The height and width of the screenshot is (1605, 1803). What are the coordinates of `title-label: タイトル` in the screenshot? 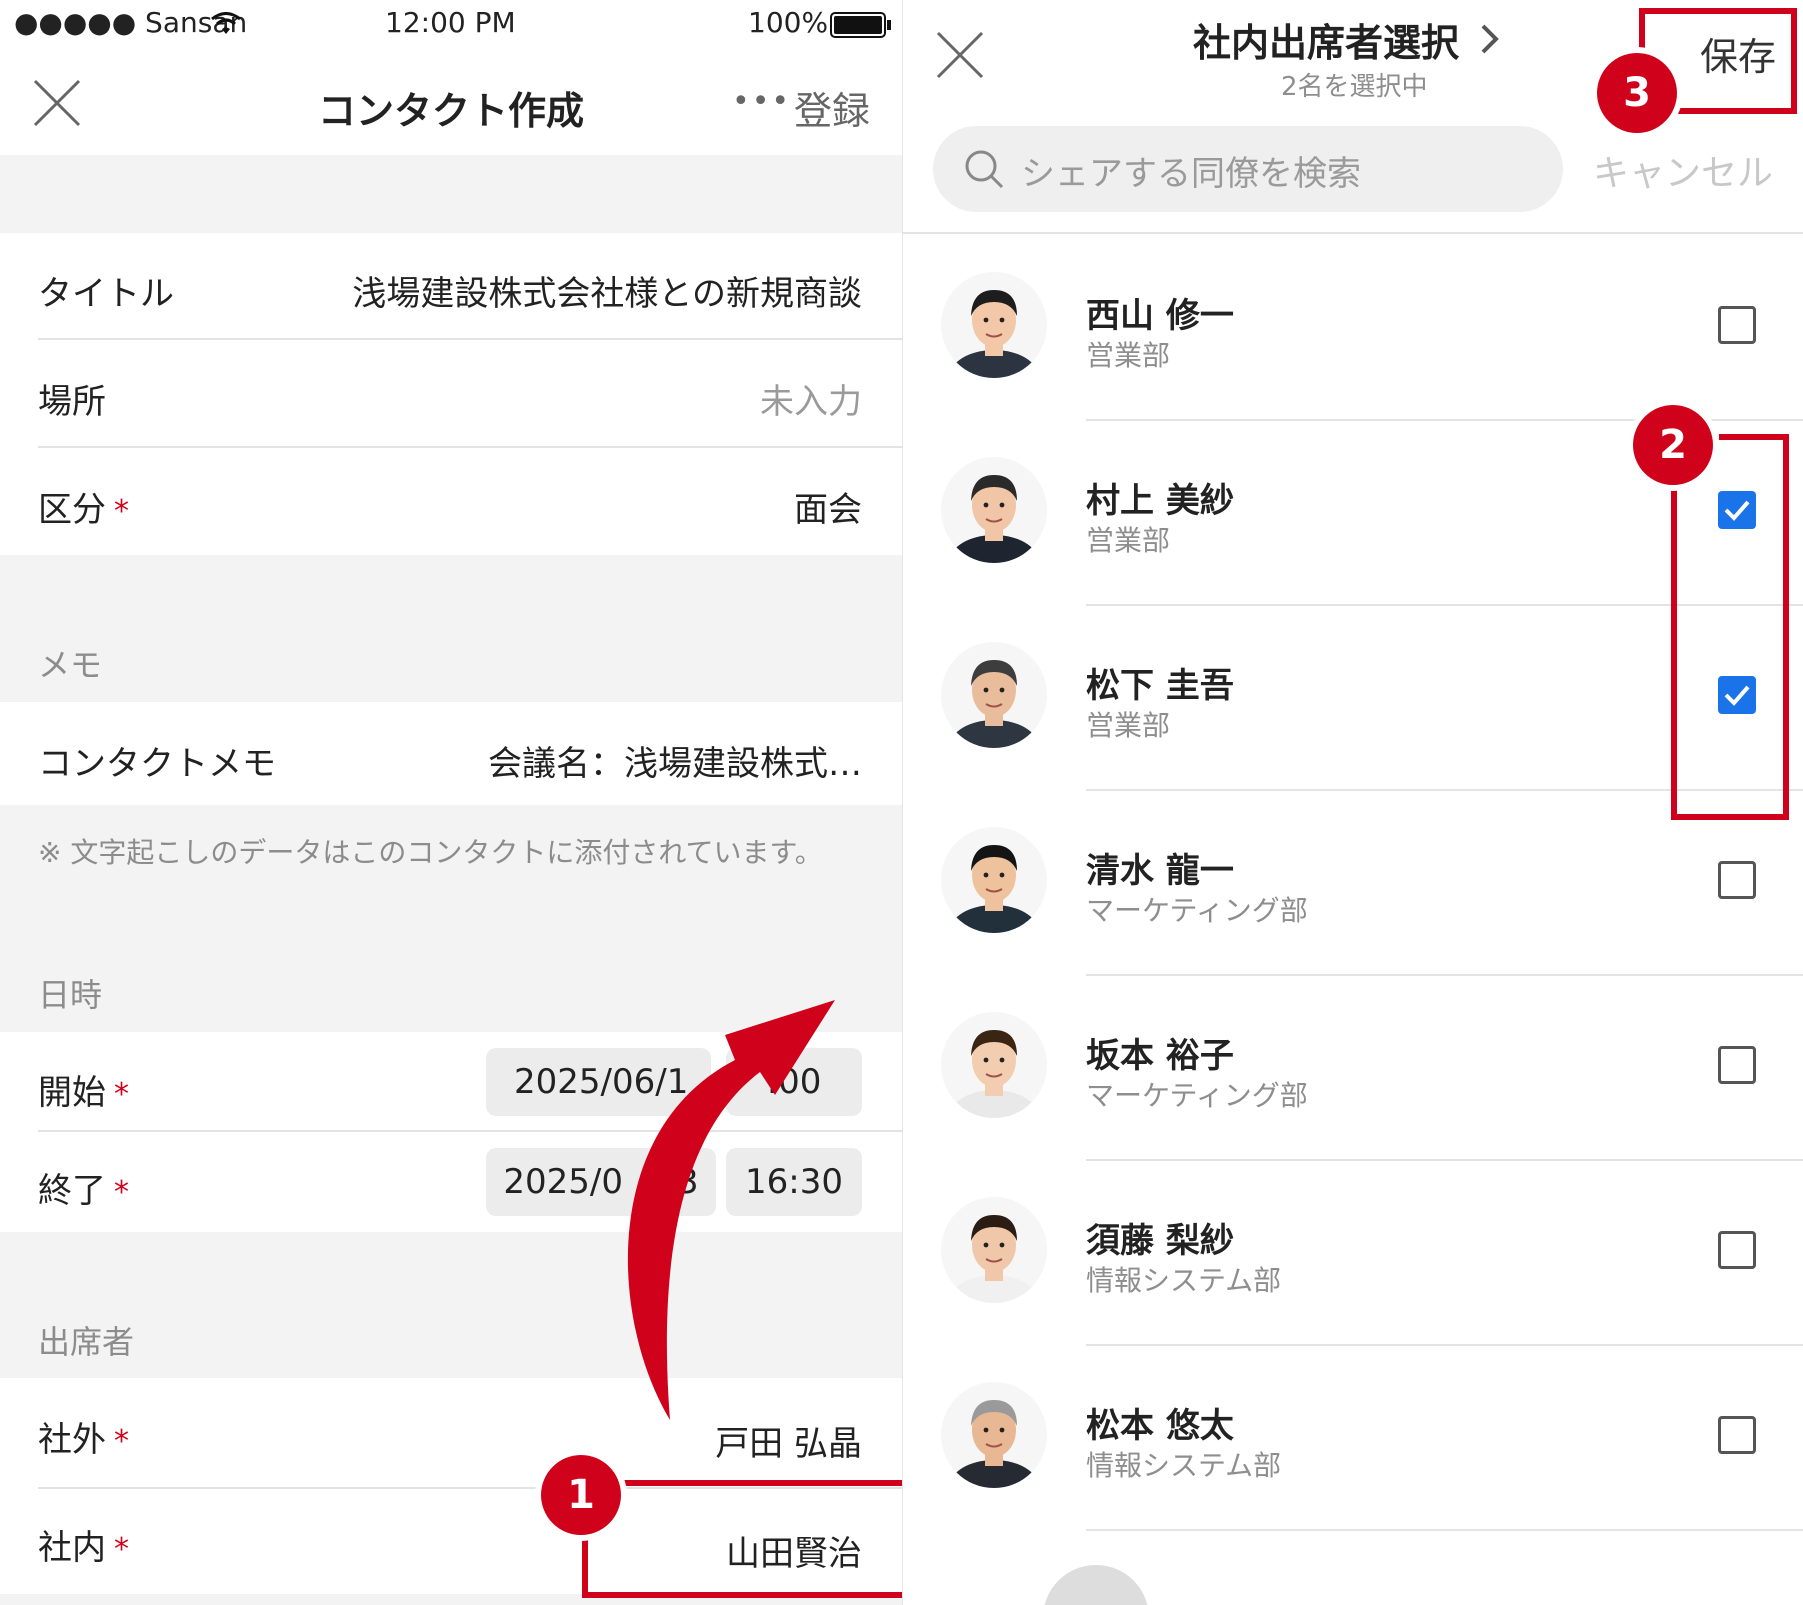 It's located at (106, 294).